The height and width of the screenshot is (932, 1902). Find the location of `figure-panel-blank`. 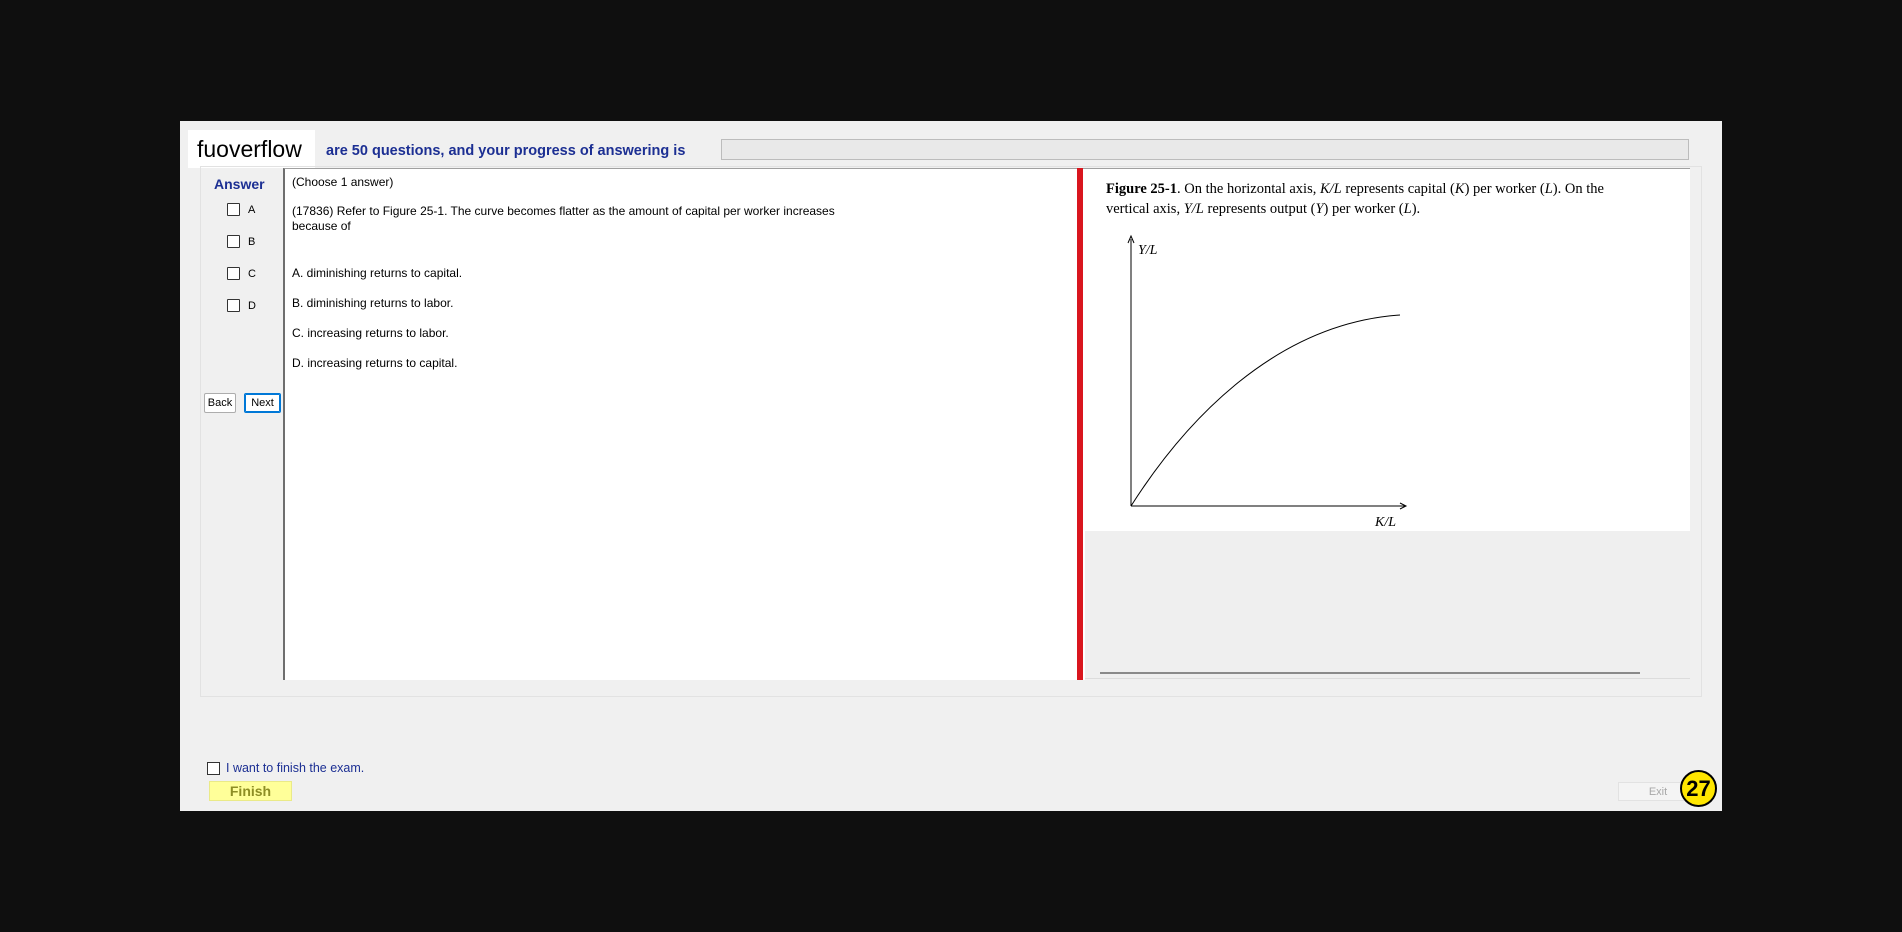

figure-panel-blank is located at coordinates (1387, 605).